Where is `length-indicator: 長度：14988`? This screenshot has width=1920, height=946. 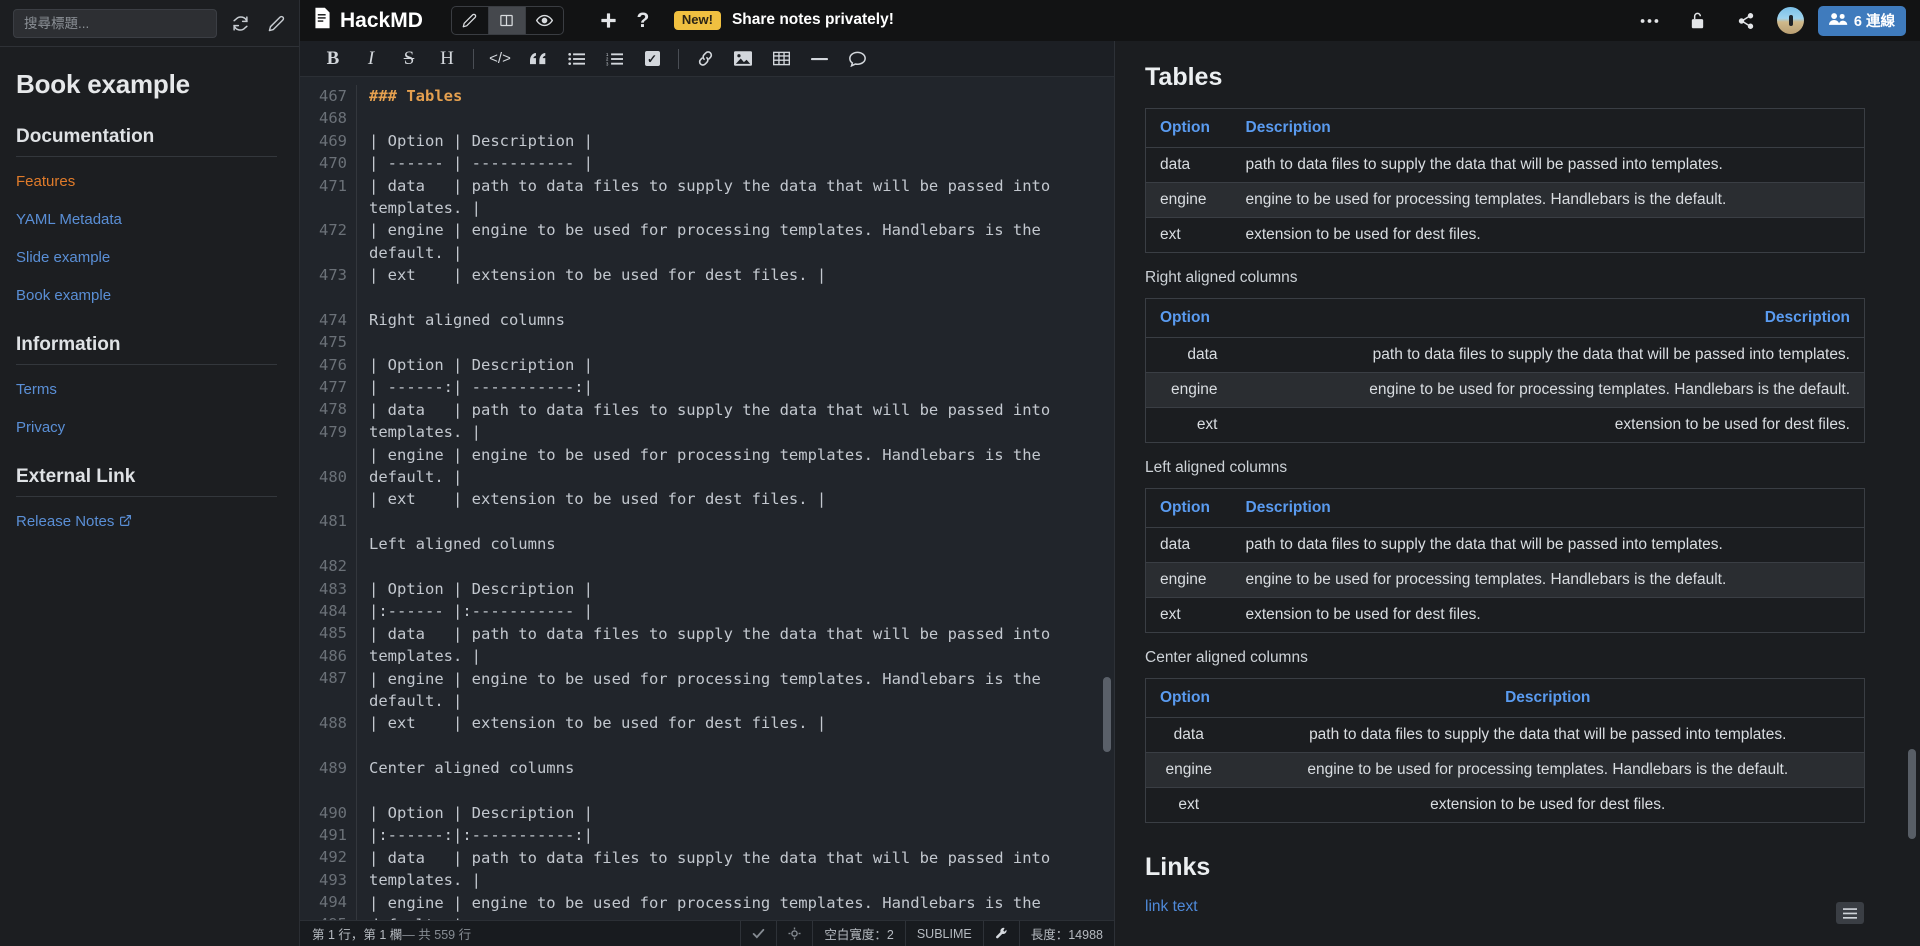 length-indicator: 長度：14988 is located at coordinates (1066, 933).